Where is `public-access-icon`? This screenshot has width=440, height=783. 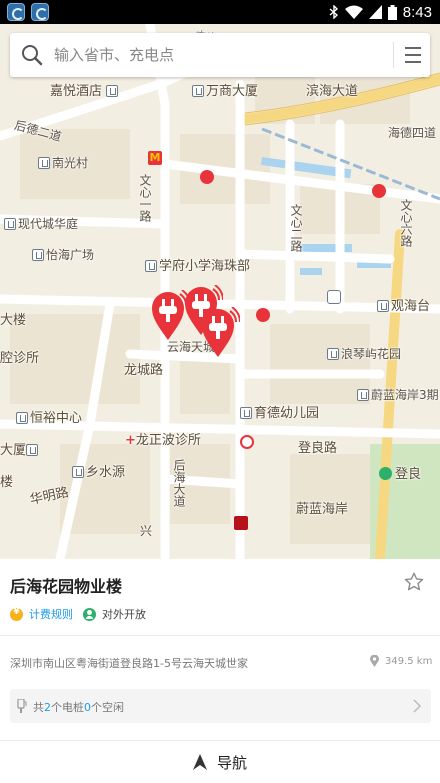
public-access-icon is located at coordinates (89, 614).